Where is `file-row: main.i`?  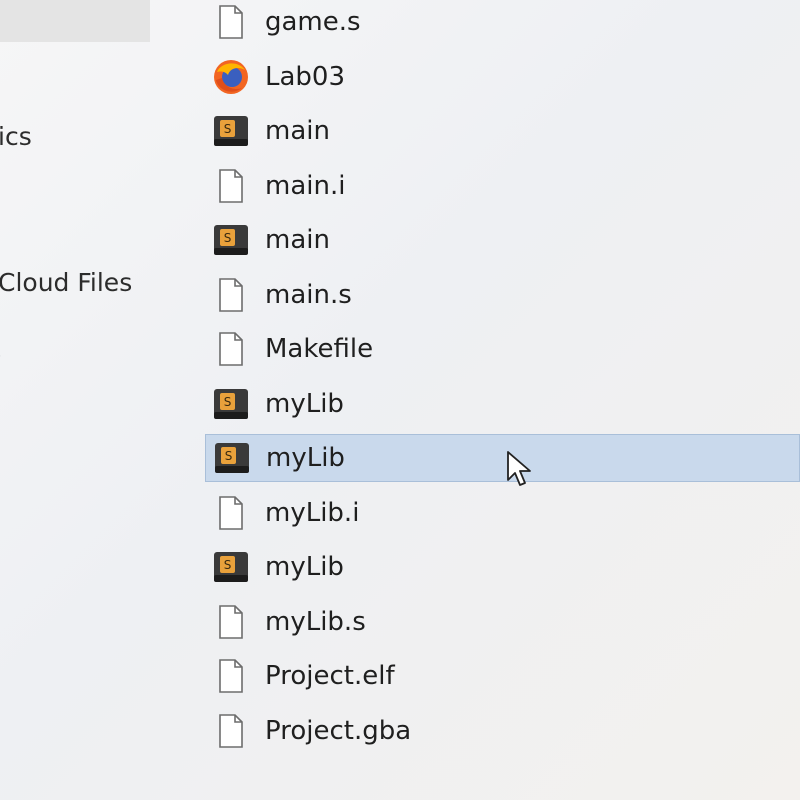 file-row: main.i is located at coordinates (502, 186).